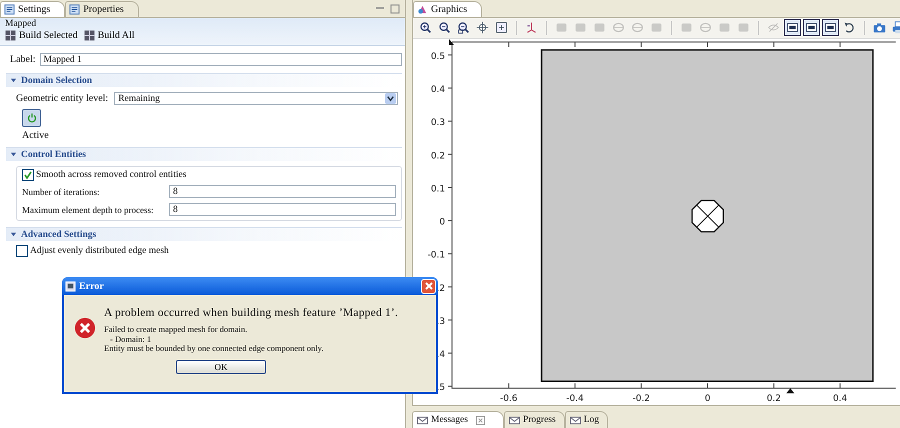 Image resolution: width=900 pixels, height=428 pixels. I want to click on axis-tick-label: .2, so click(441, 289).